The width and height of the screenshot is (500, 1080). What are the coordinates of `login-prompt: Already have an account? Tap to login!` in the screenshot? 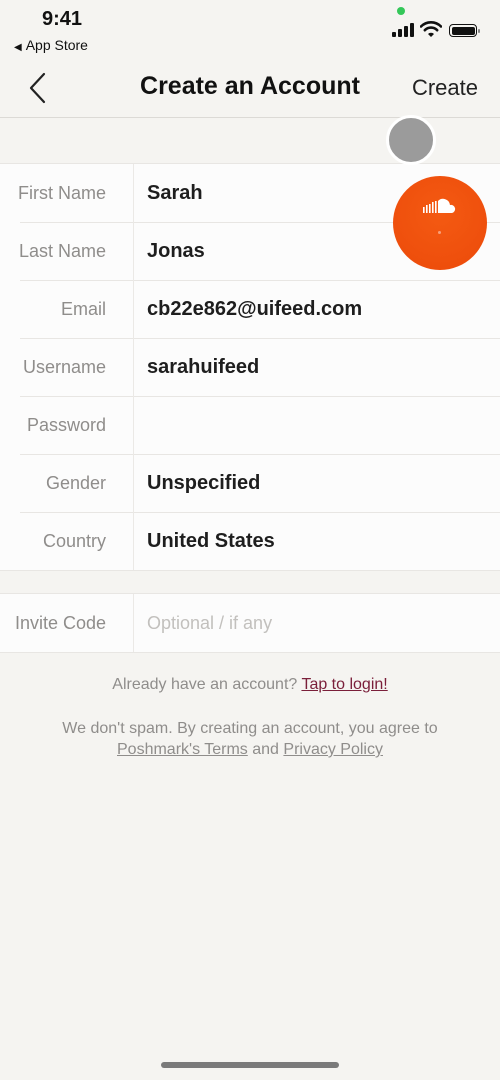 It's located at (250, 685).